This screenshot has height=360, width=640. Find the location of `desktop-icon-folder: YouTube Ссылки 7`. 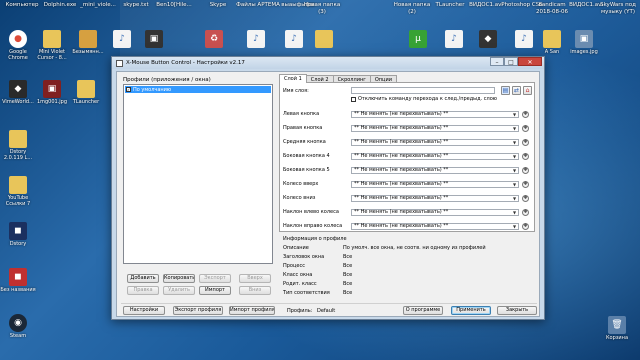

desktop-icon-folder: YouTube Ссылки 7 is located at coordinates (18, 191).